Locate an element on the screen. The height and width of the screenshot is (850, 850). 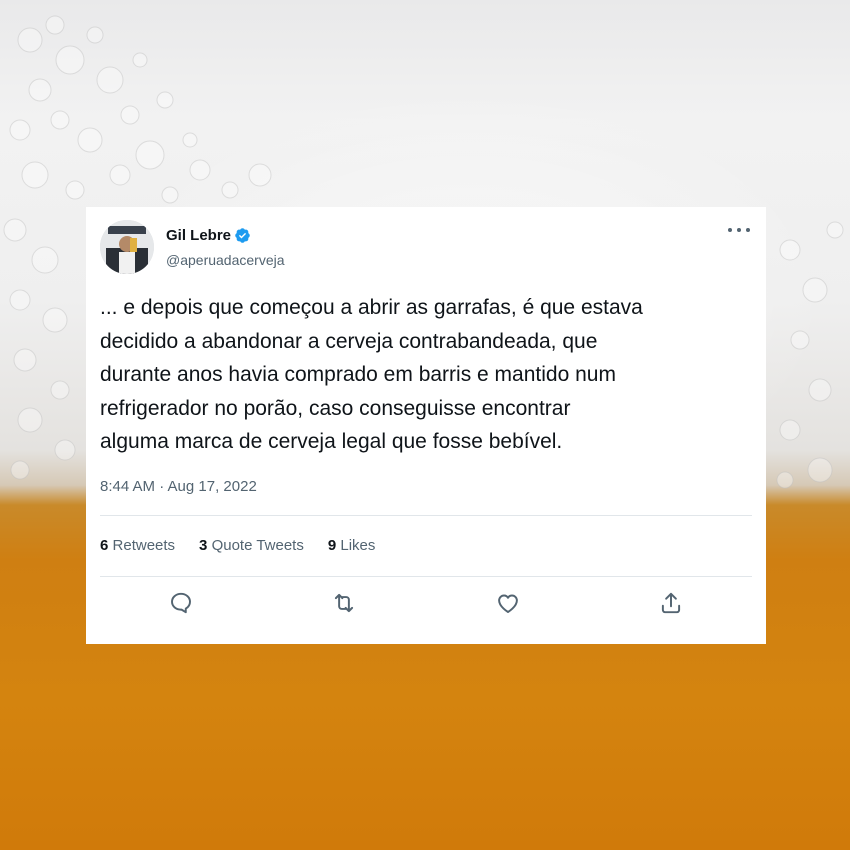
more-options-icon is located at coordinates (739, 230).